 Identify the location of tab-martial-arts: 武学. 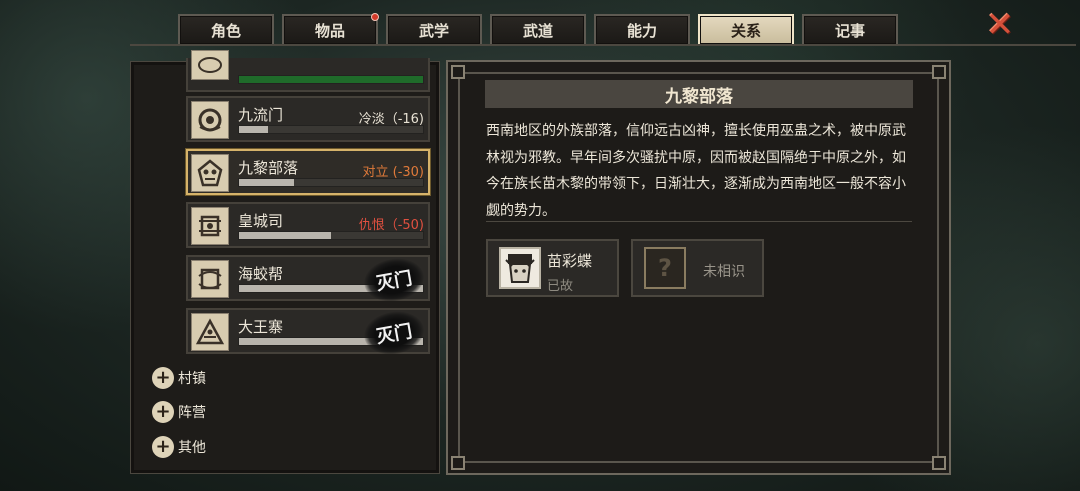
(434, 29).